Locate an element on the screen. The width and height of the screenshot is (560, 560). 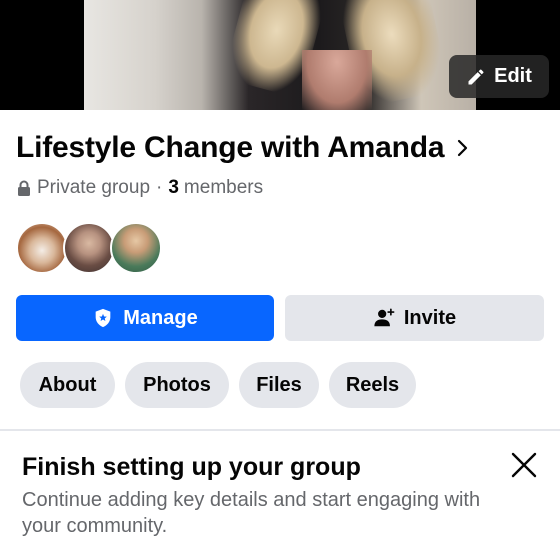
chevron-right-icon is located at coordinates (463, 148).